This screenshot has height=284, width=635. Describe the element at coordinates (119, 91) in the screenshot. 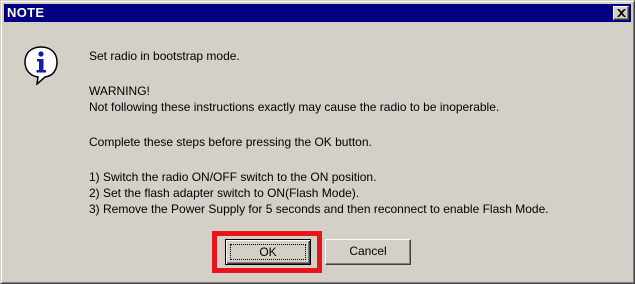

I see `warning-heading: WARNING!` at that location.